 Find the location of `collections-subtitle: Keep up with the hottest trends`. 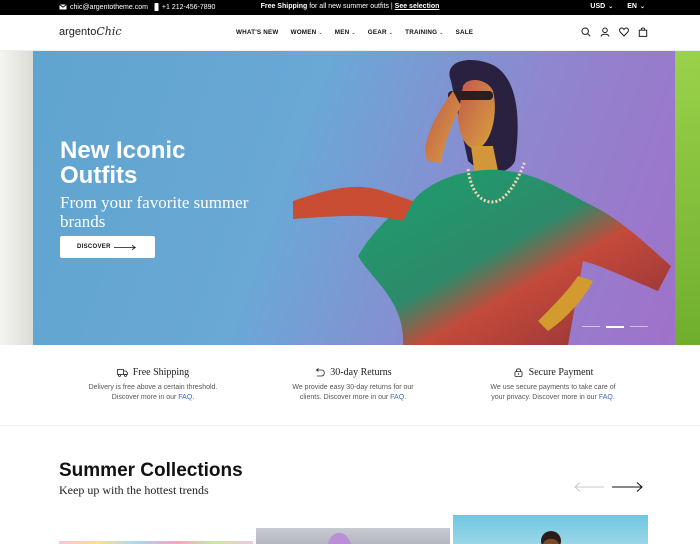

collections-subtitle: Keep up with the hottest trends is located at coordinates (134, 490).